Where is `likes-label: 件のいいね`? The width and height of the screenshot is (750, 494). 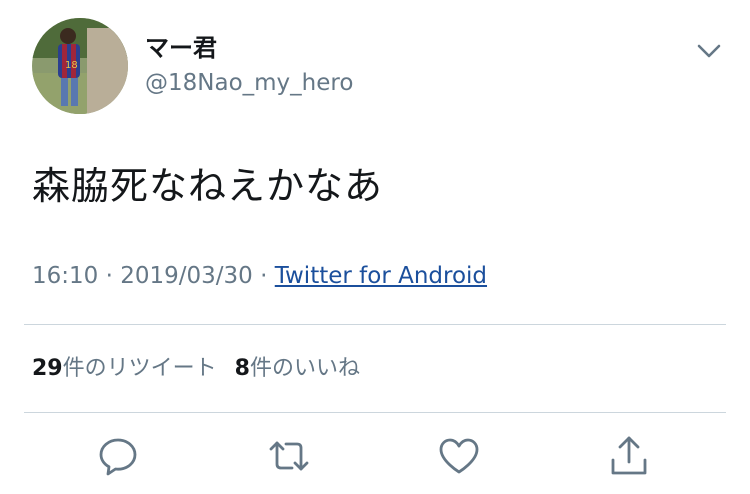 likes-label: 件のいいね is located at coordinates (304, 368).